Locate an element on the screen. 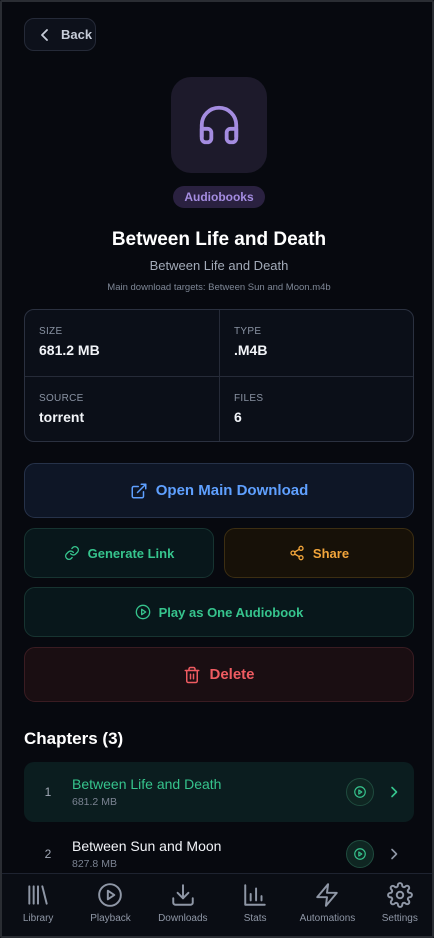  nav-label-downloads: Downloads is located at coordinates (183, 918).